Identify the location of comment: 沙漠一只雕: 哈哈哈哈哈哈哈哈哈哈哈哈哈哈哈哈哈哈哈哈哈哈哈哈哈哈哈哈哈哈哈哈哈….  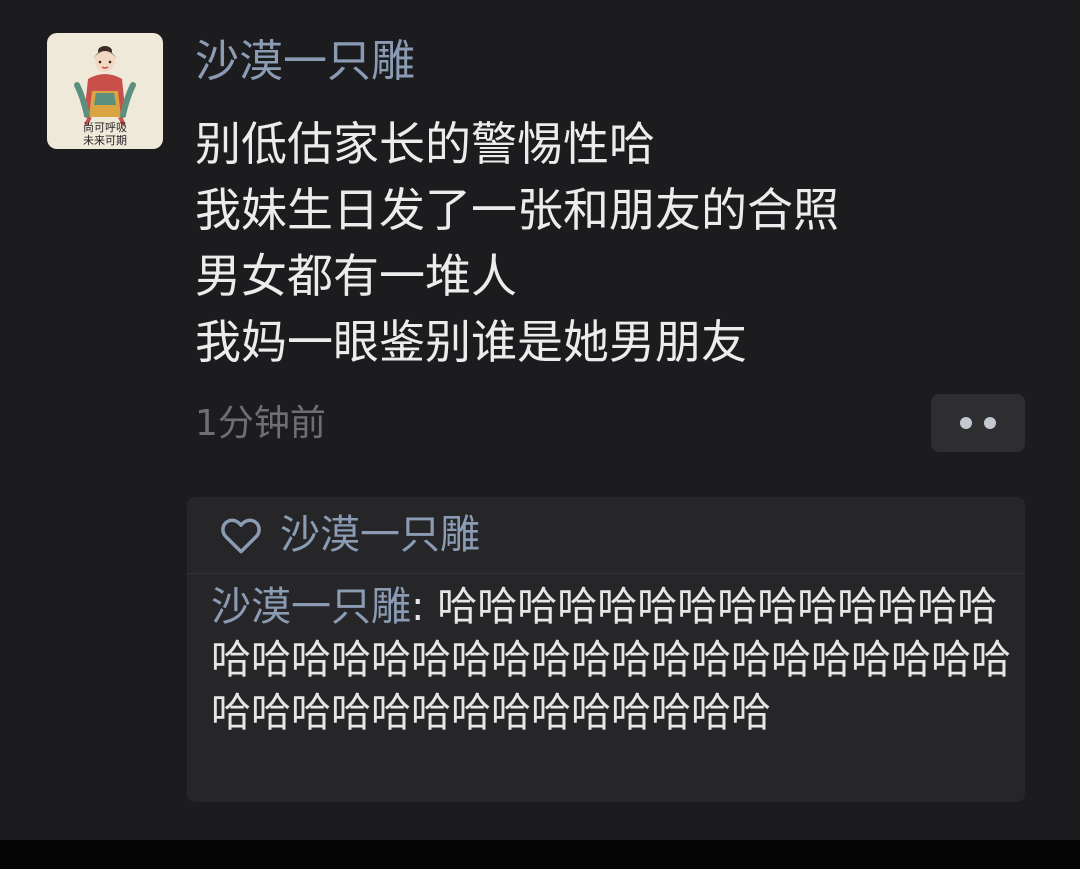
(611, 660).